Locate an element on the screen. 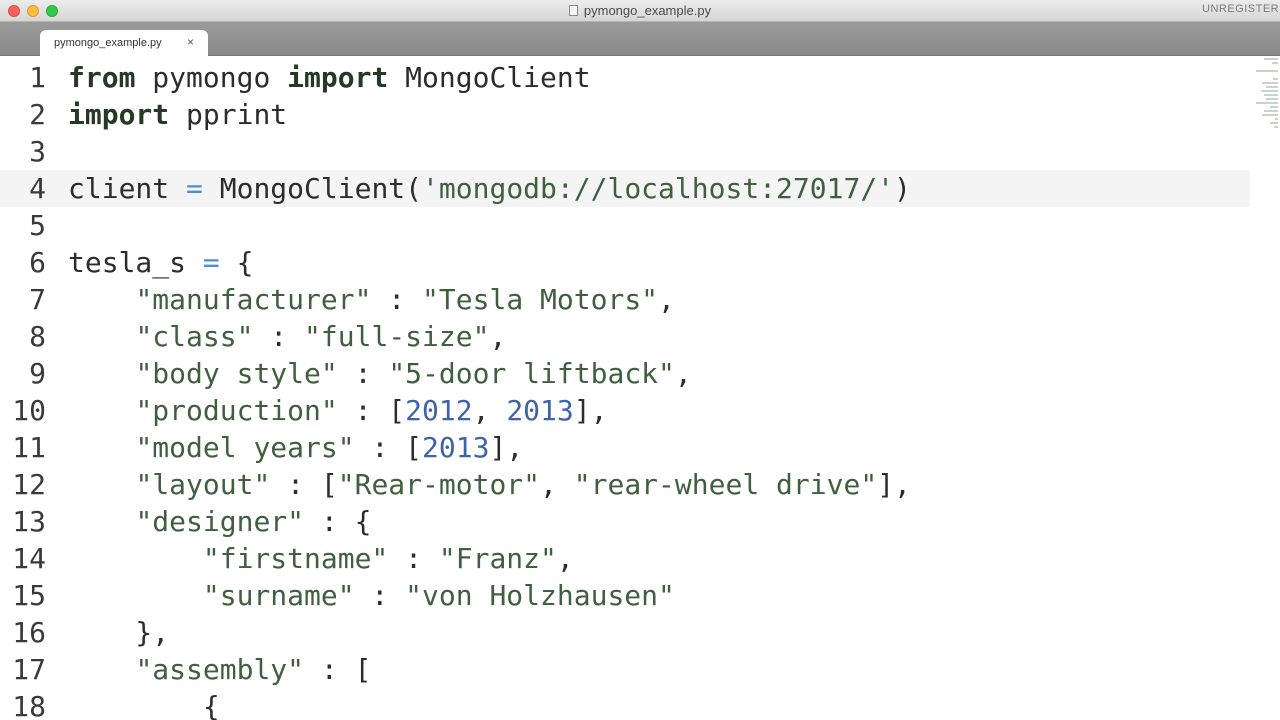 Image resolution: width=1280 pixels, height=720 pixels. code-line: 15 "surname" : "von Holzhausen" is located at coordinates (625, 595).